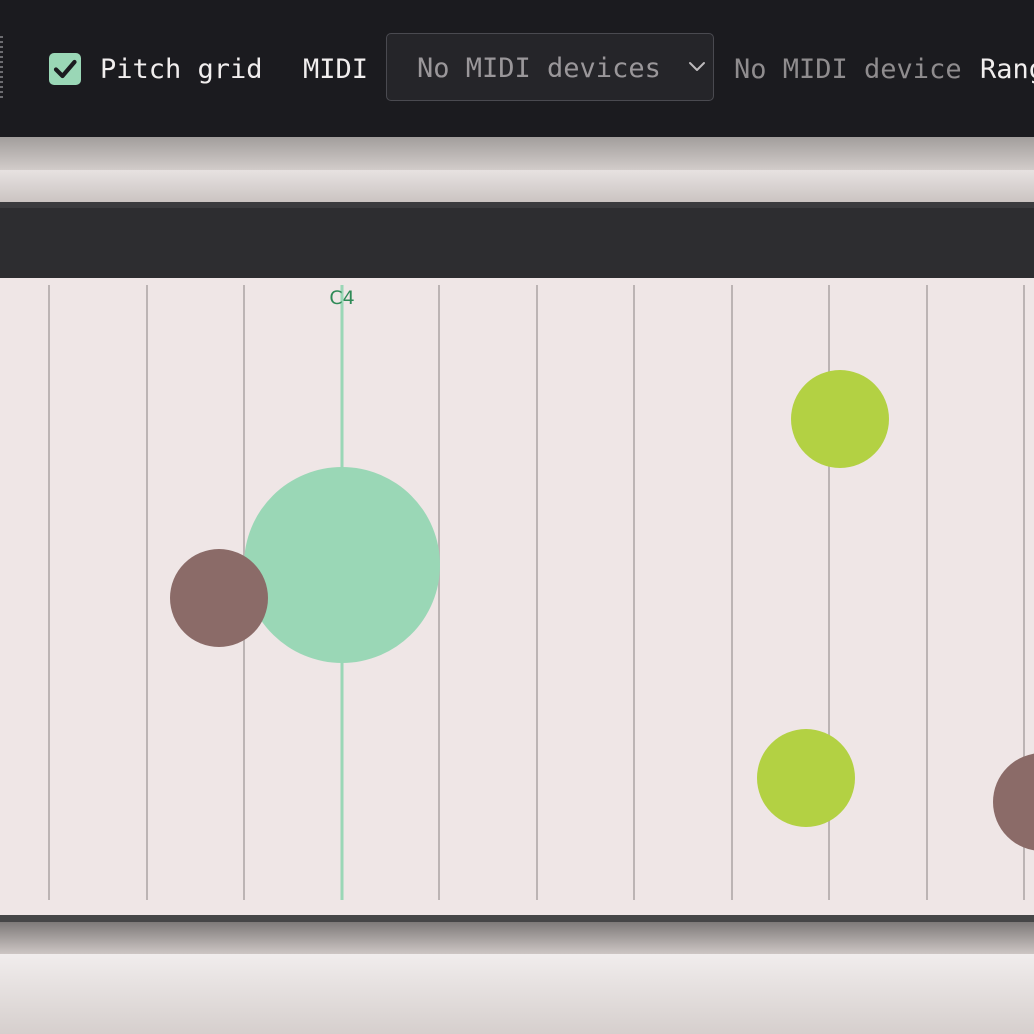 This screenshot has width=1034, height=1034. Describe the element at coordinates (1, 68) in the screenshot. I see `toolbar-edge-handle` at that location.